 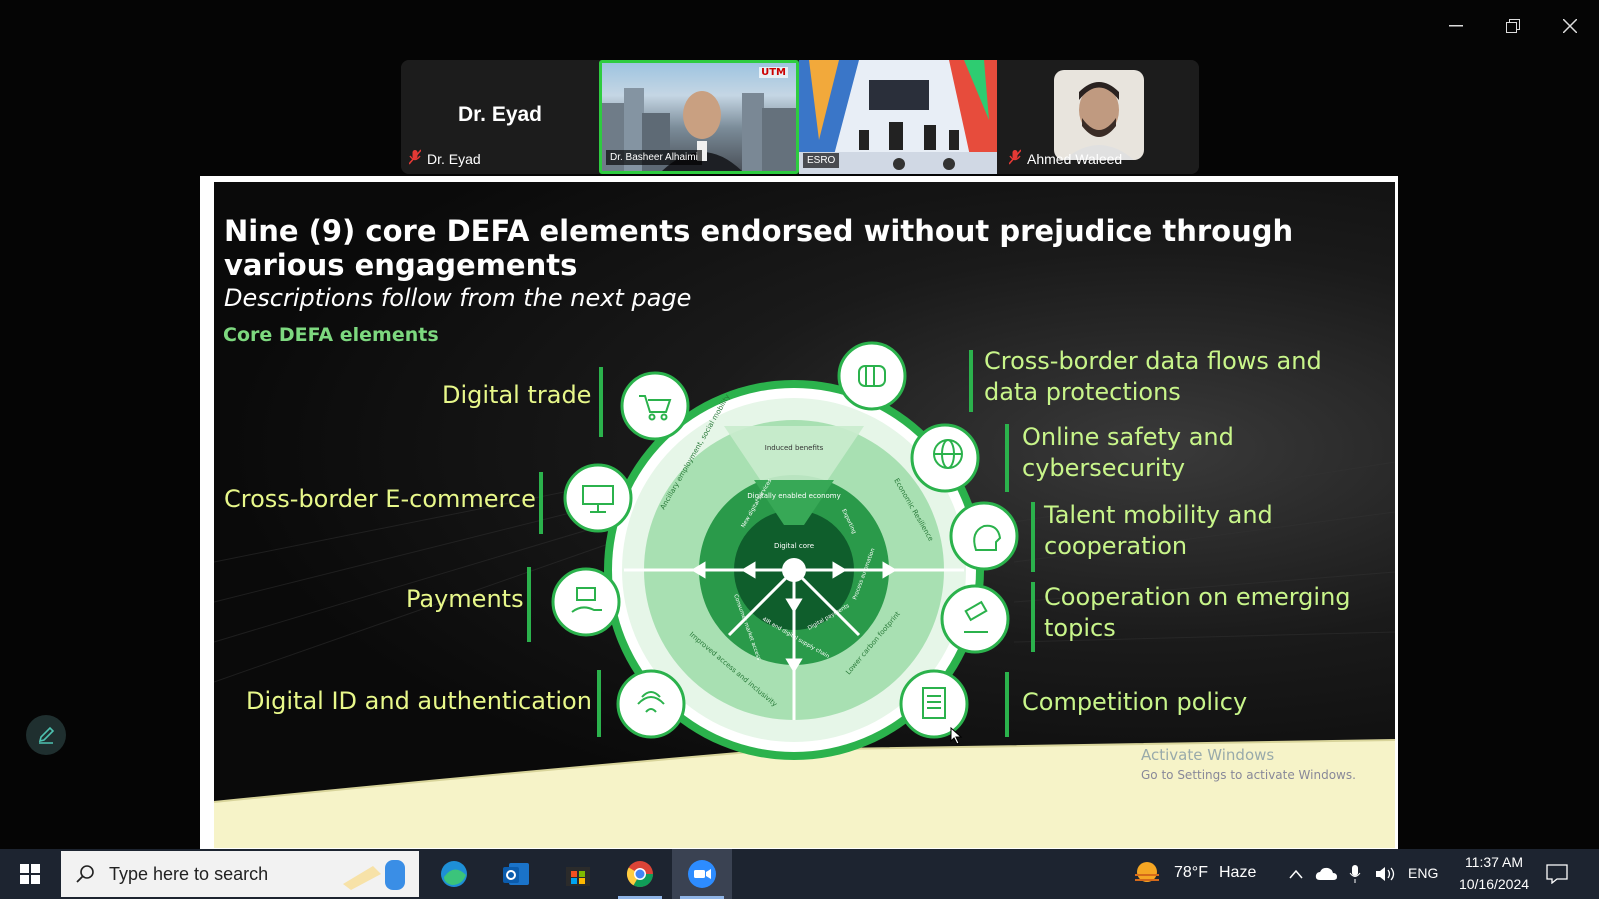 I want to click on participant-tile-ahmed: Ahmed Waleed, so click(x=1099, y=117).